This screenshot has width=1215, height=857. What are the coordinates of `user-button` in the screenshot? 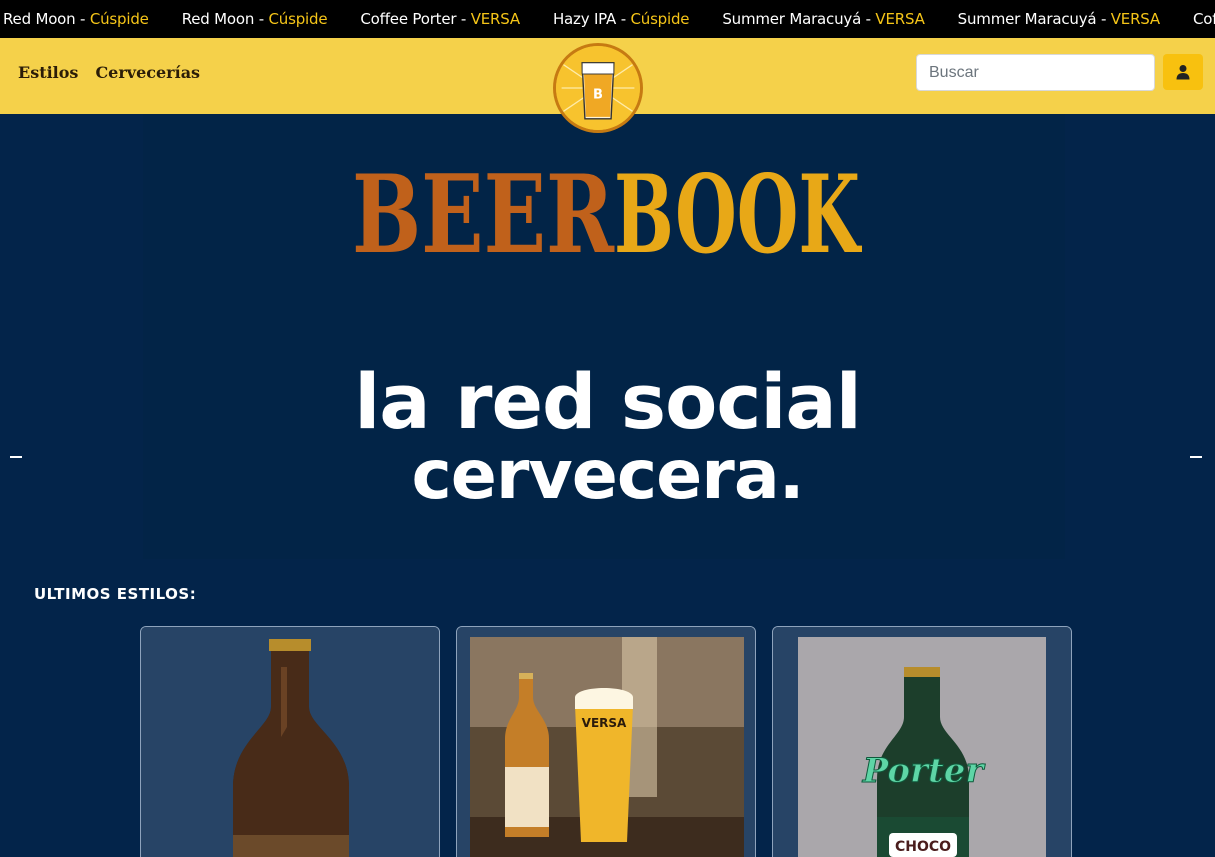 It's located at (1183, 72).